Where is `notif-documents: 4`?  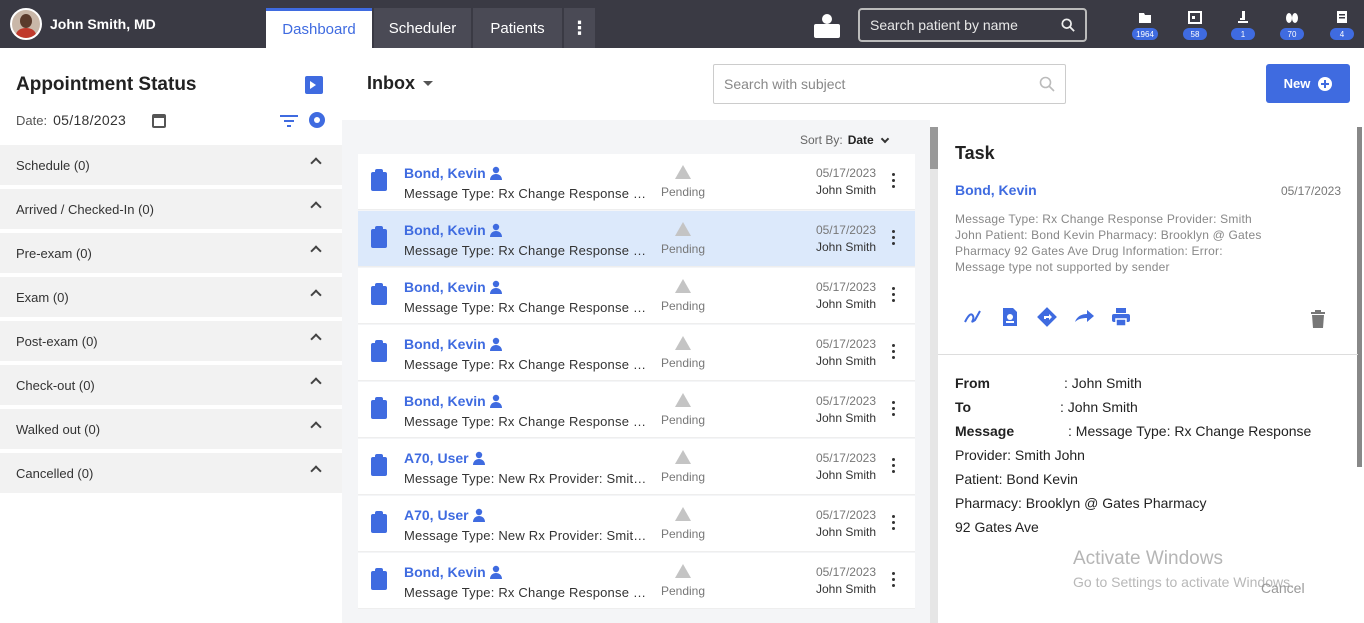
notif-documents: 4 is located at coordinates (1342, 26).